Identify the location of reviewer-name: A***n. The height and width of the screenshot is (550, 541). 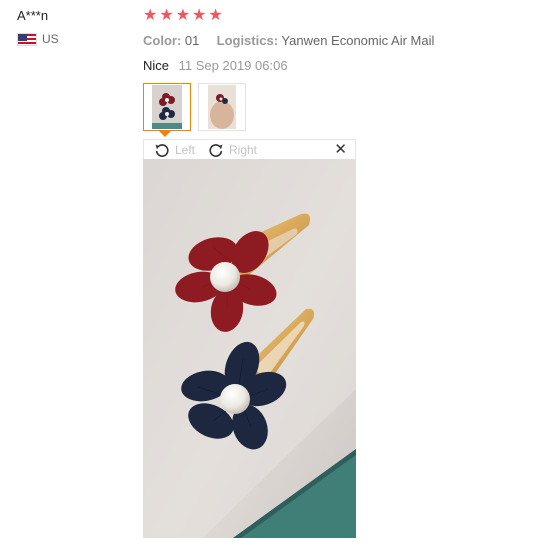
(33, 15).